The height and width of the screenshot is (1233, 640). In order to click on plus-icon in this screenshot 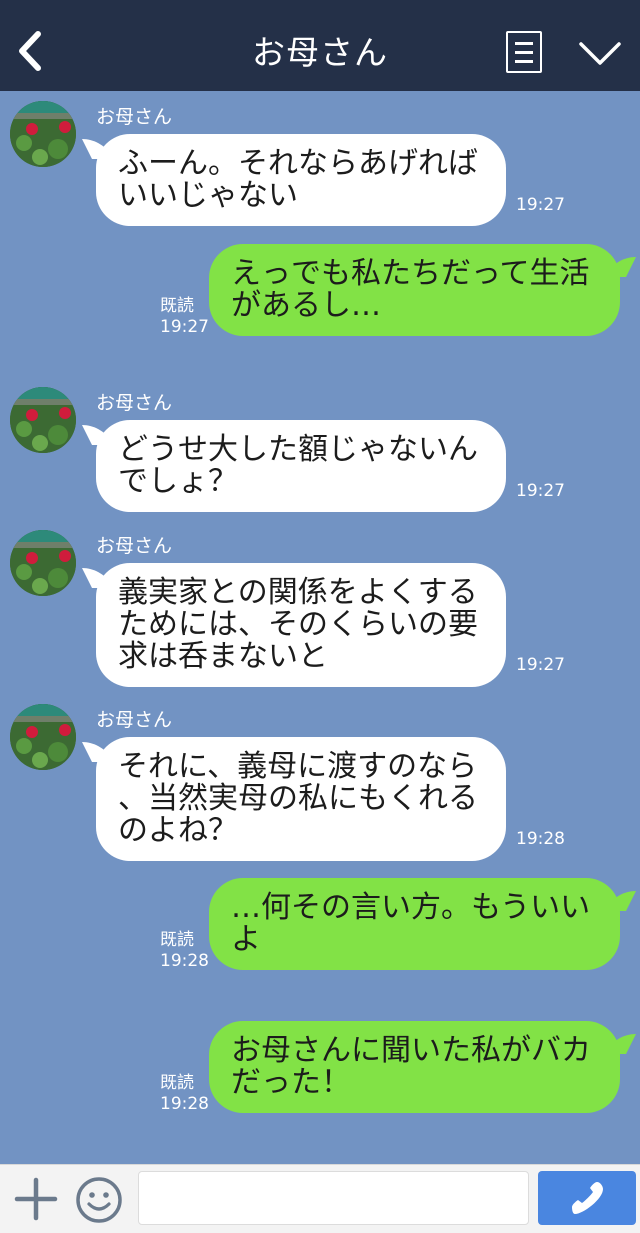, I will do `click(36, 1199)`.